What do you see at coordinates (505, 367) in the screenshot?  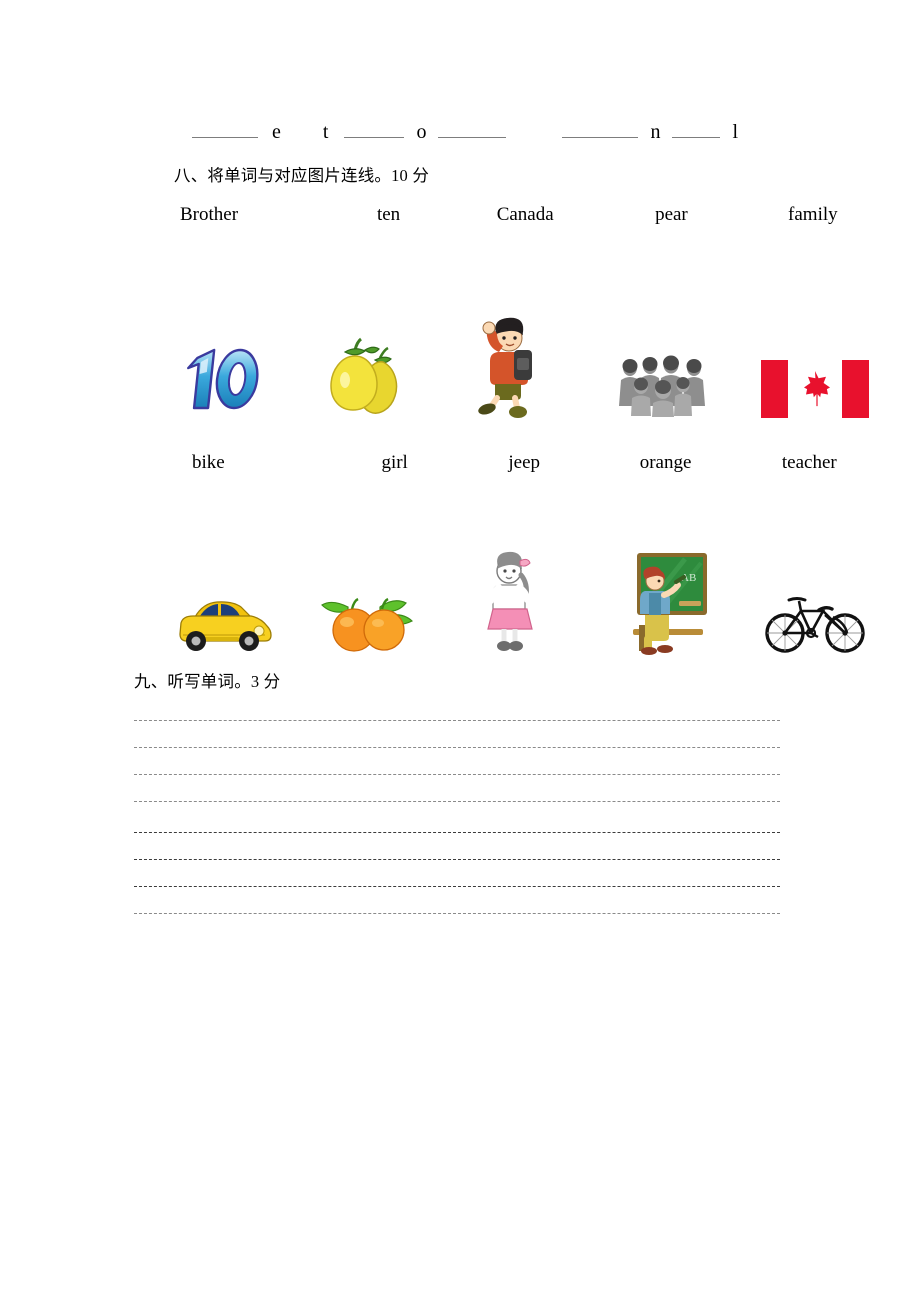 I see `boy-waving-icon` at bounding box center [505, 367].